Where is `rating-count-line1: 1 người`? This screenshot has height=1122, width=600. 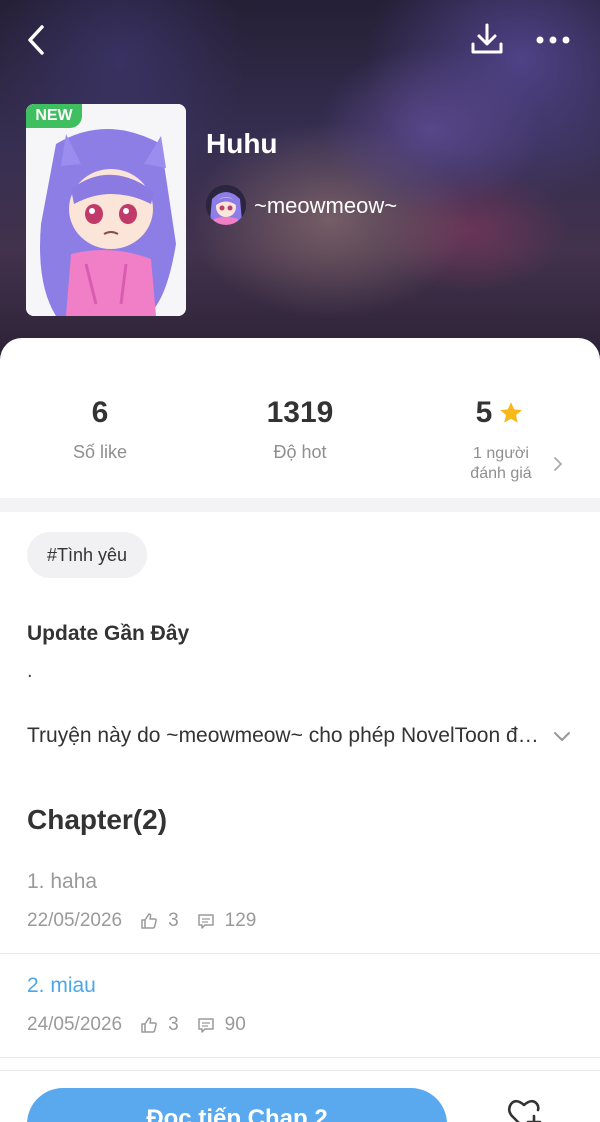
rating-count-line1: 1 người is located at coordinates (501, 453).